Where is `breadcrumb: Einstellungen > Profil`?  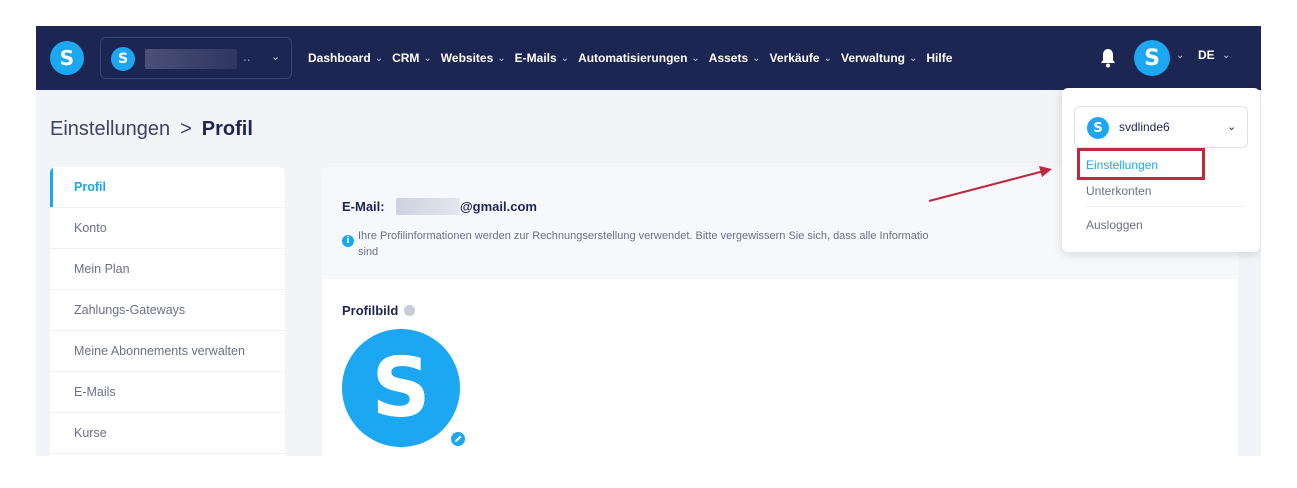
breadcrumb: Einstellungen > Profil is located at coordinates (151, 129).